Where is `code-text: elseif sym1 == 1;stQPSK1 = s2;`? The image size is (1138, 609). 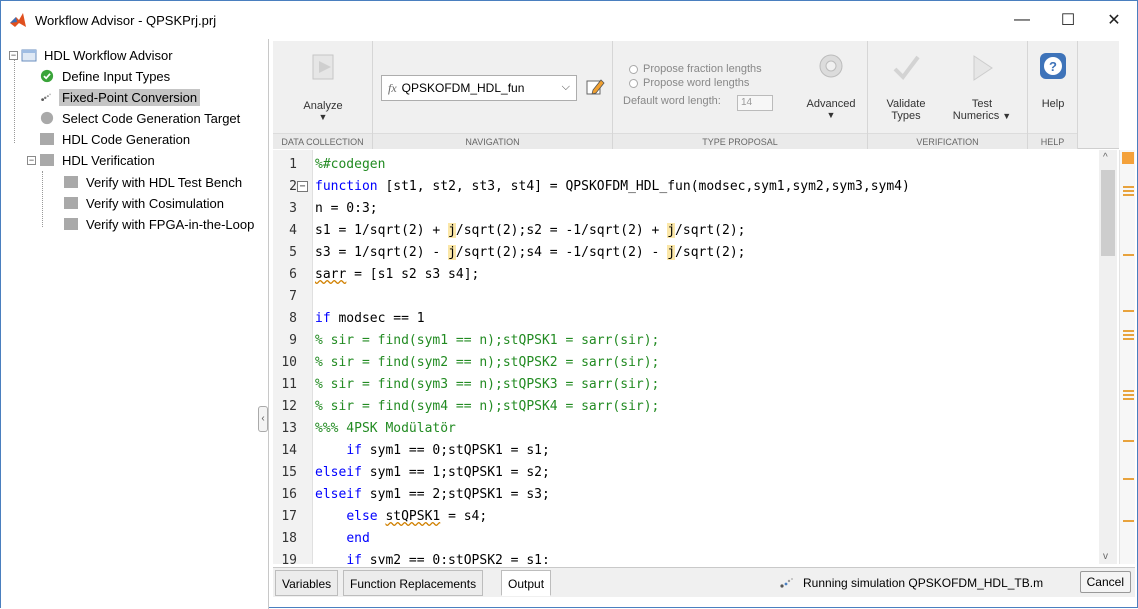 code-text: elseif sym1 == 1;stQPSK1 = s2; is located at coordinates (432, 472).